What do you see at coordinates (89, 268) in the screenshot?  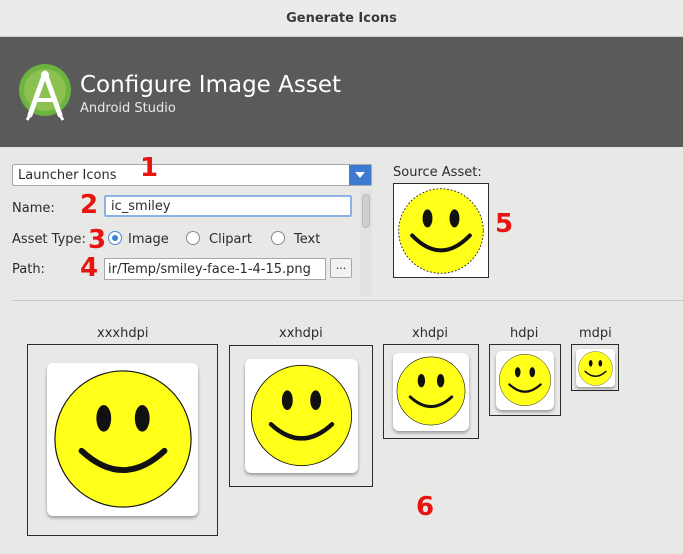 I see `annotation-4: 4` at bounding box center [89, 268].